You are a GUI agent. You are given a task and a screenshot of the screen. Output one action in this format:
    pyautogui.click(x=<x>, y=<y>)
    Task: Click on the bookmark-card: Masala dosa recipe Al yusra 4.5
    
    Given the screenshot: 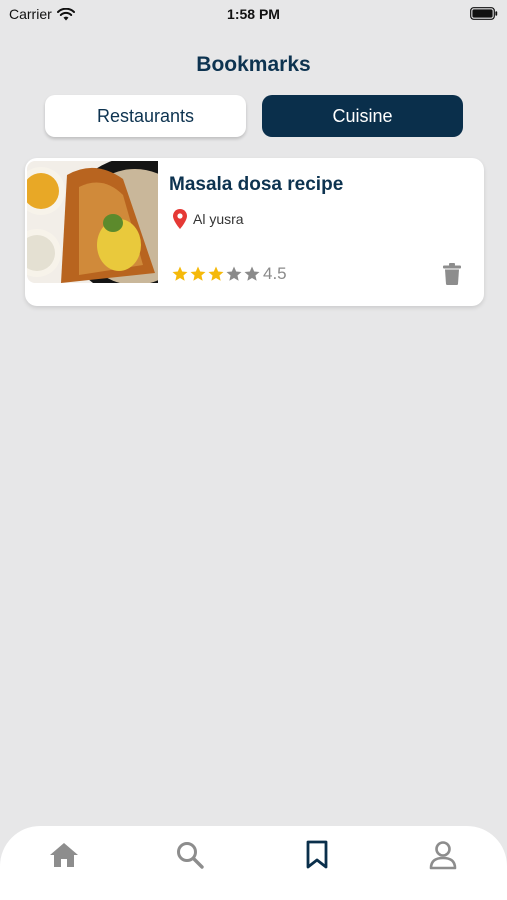 What is the action you would take?
    pyautogui.click(x=254, y=232)
    